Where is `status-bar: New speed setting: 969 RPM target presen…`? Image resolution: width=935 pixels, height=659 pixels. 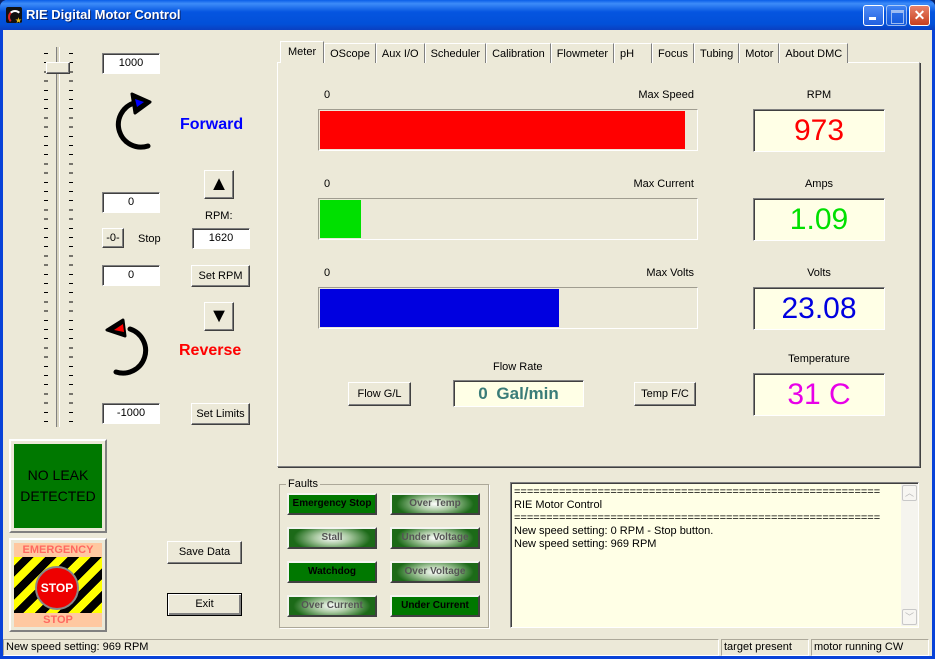
status-bar: New speed setting: 969 RPM target presen… is located at coordinates (464, 647).